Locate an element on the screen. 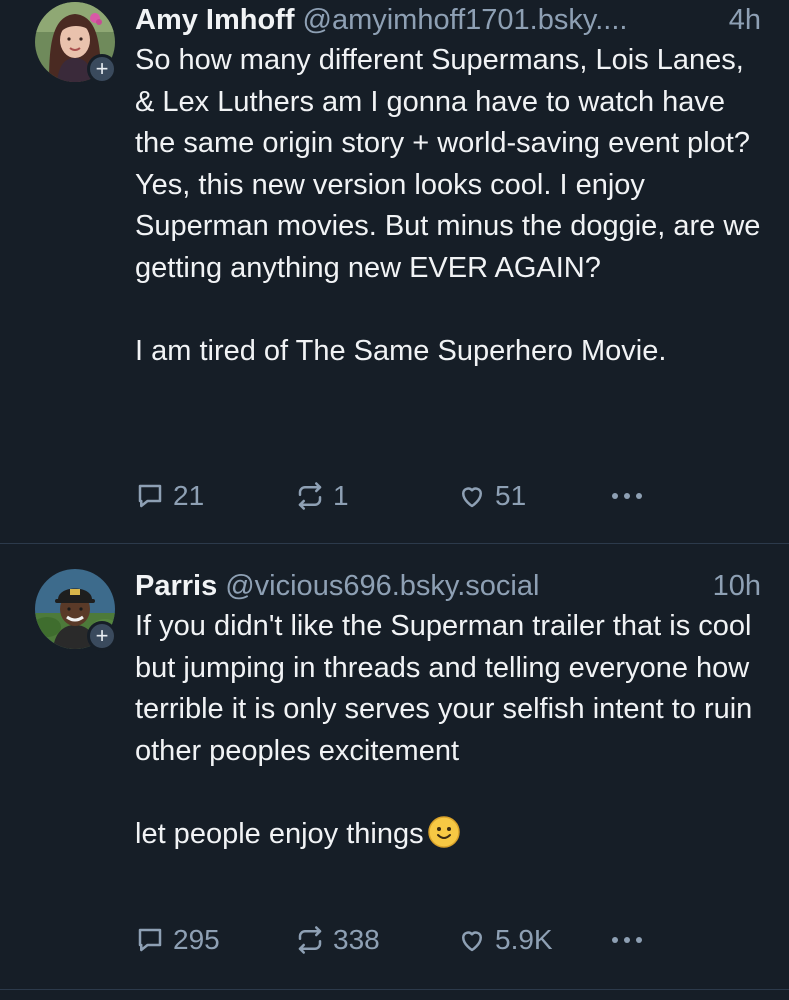  reply-count: 21 is located at coordinates (189, 495).